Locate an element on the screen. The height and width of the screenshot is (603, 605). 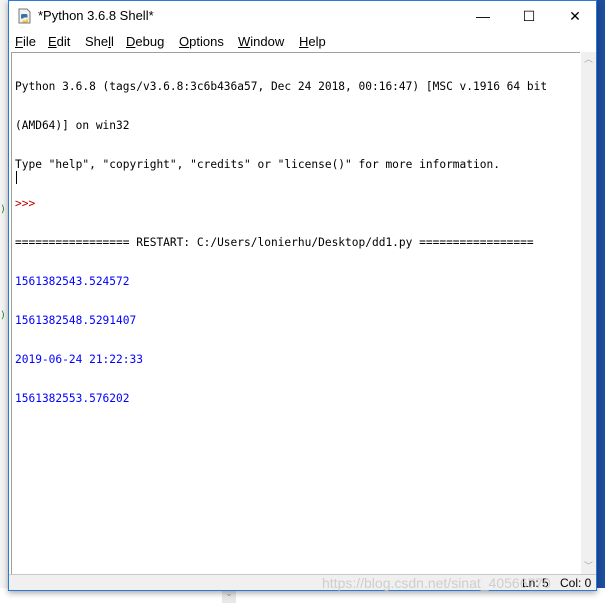
menu-label: She is located at coordinates (97, 41).